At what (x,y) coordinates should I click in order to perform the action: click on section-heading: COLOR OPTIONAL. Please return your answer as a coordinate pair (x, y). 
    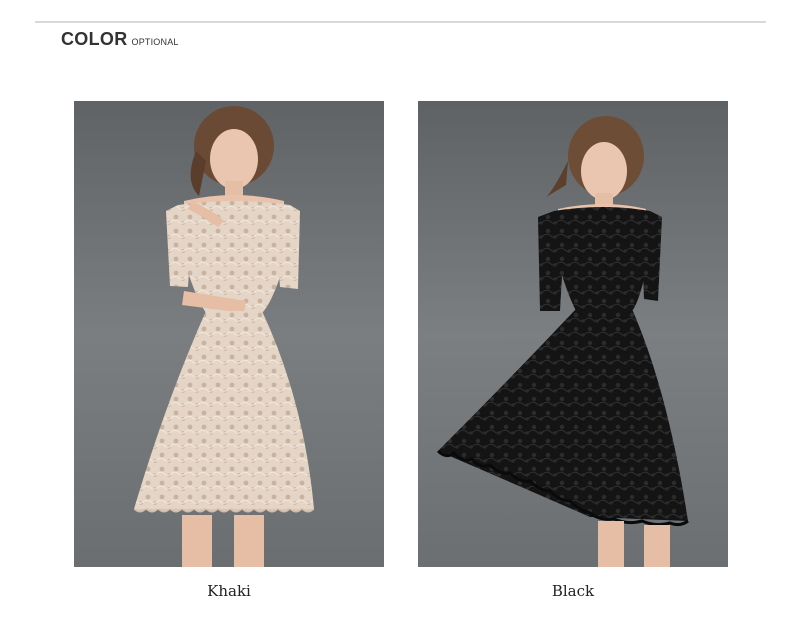
    Looking at the image, I should click on (120, 39).